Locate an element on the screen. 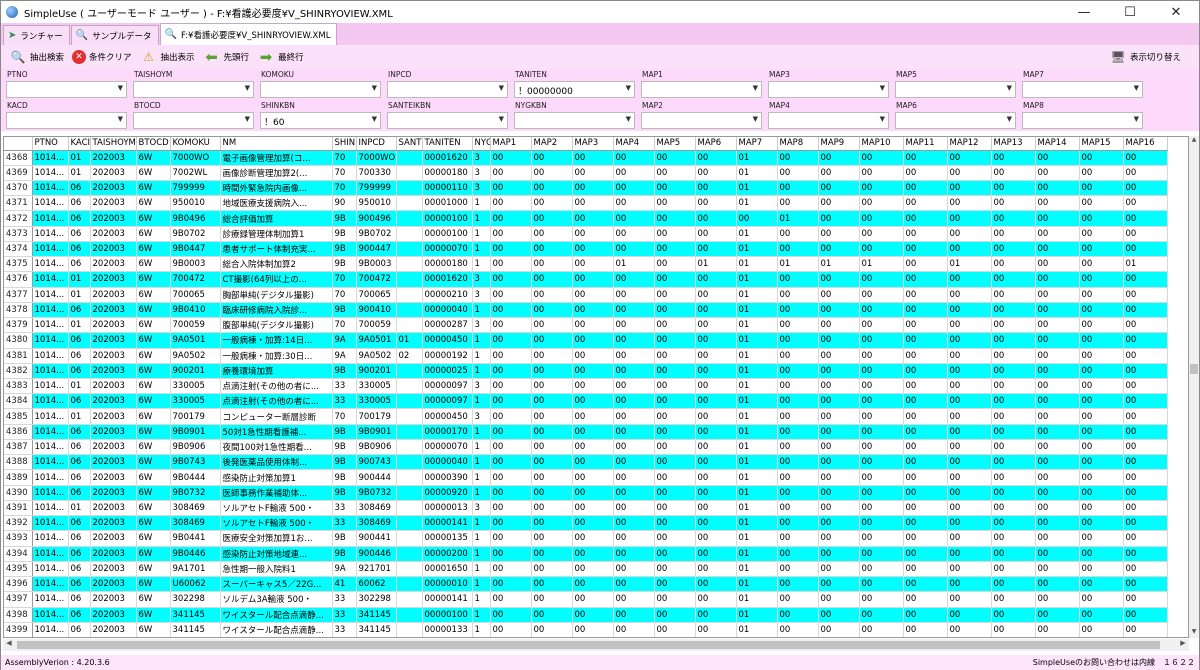 The image size is (1200, 670). table-cell: 799999 is located at coordinates (376, 188).